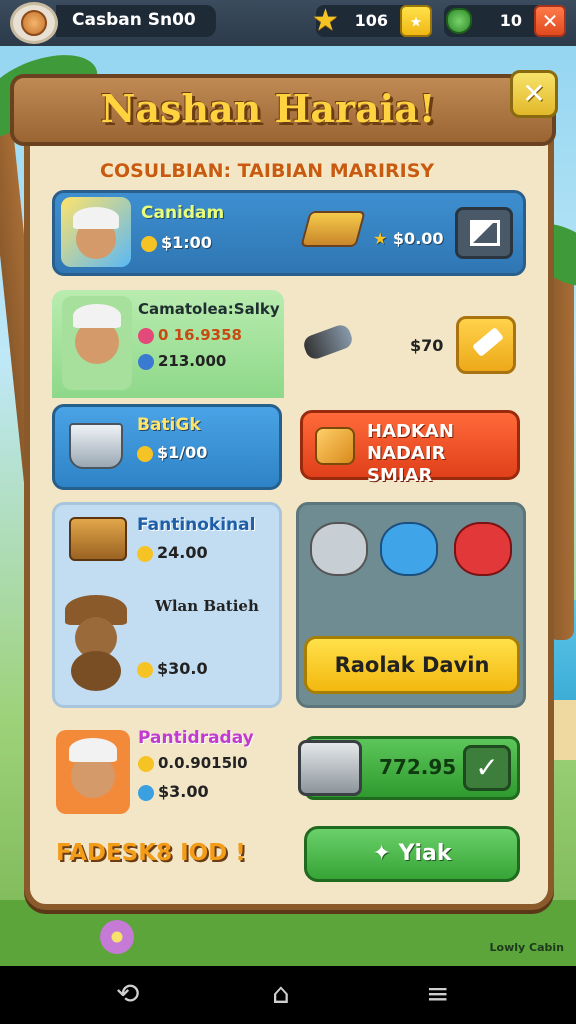 This screenshot has width=576, height=1024. What do you see at coordinates (526, 947) in the screenshot?
I see `watermark: Lowly Cabin` at bounding box center [526, 947].